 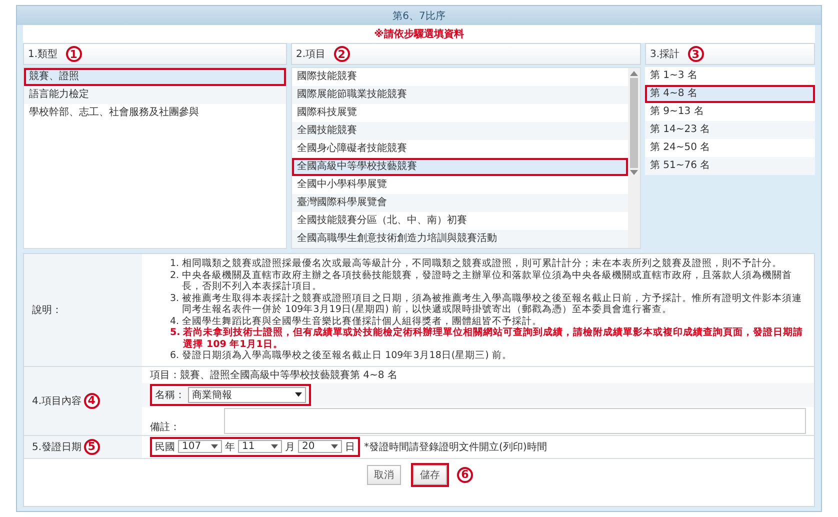 I want to click on list-item: 國際展能節職業技能競賽, so click(x=460, y=95).